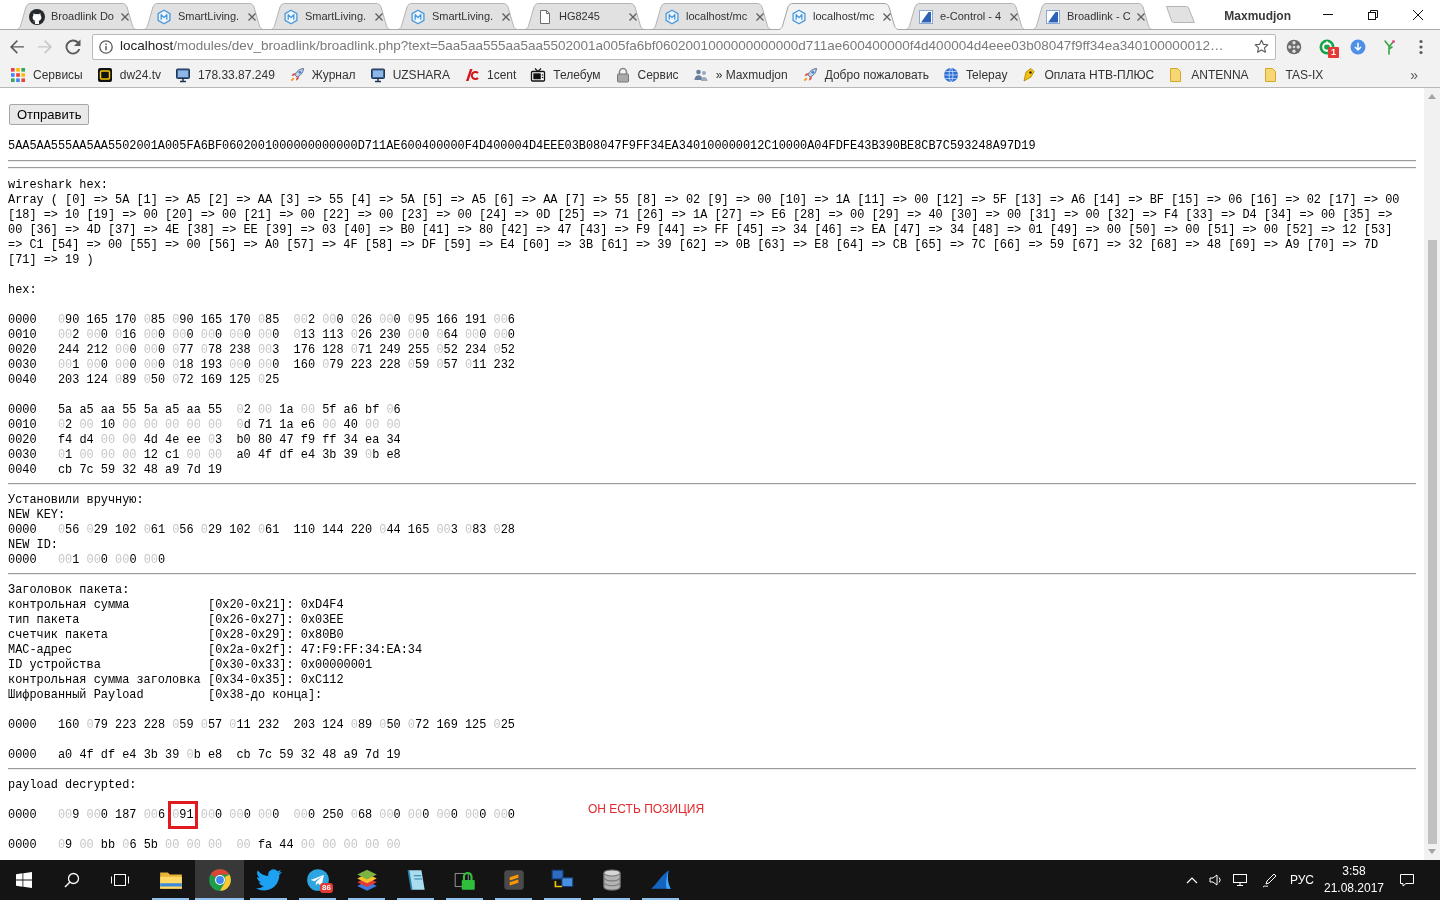  What do you see at coordinates (965, 16) in the screenshot?
I see `browser-tab: e-Control - 4` at bounding box center [965, 16].